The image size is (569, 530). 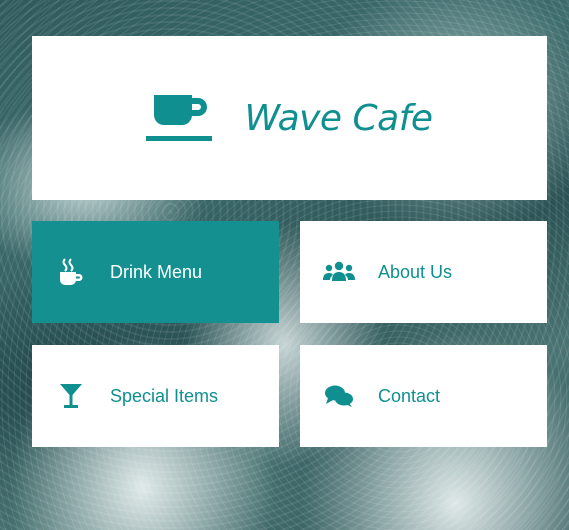 I want to click on nav-contact: Contact, so click(x=423, y=396).